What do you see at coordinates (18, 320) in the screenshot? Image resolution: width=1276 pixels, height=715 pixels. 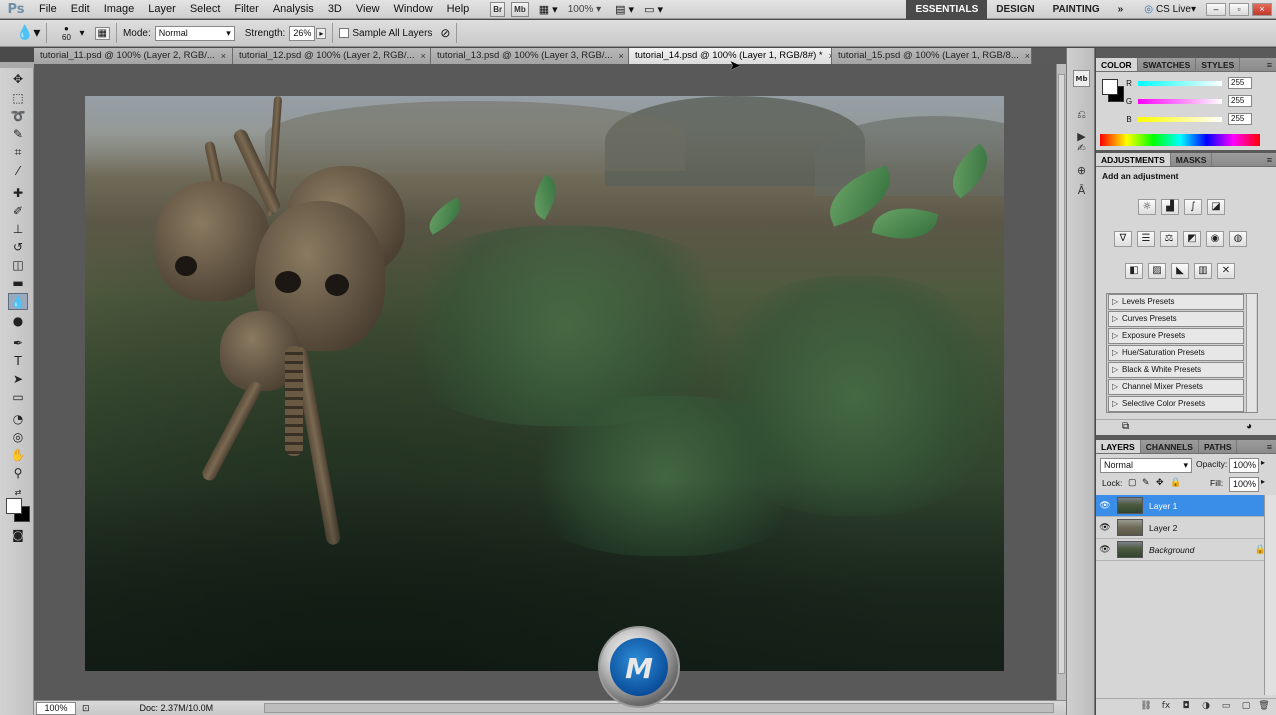 I see `dodge-tool-icon: ●` at bounding box center [18, 320].